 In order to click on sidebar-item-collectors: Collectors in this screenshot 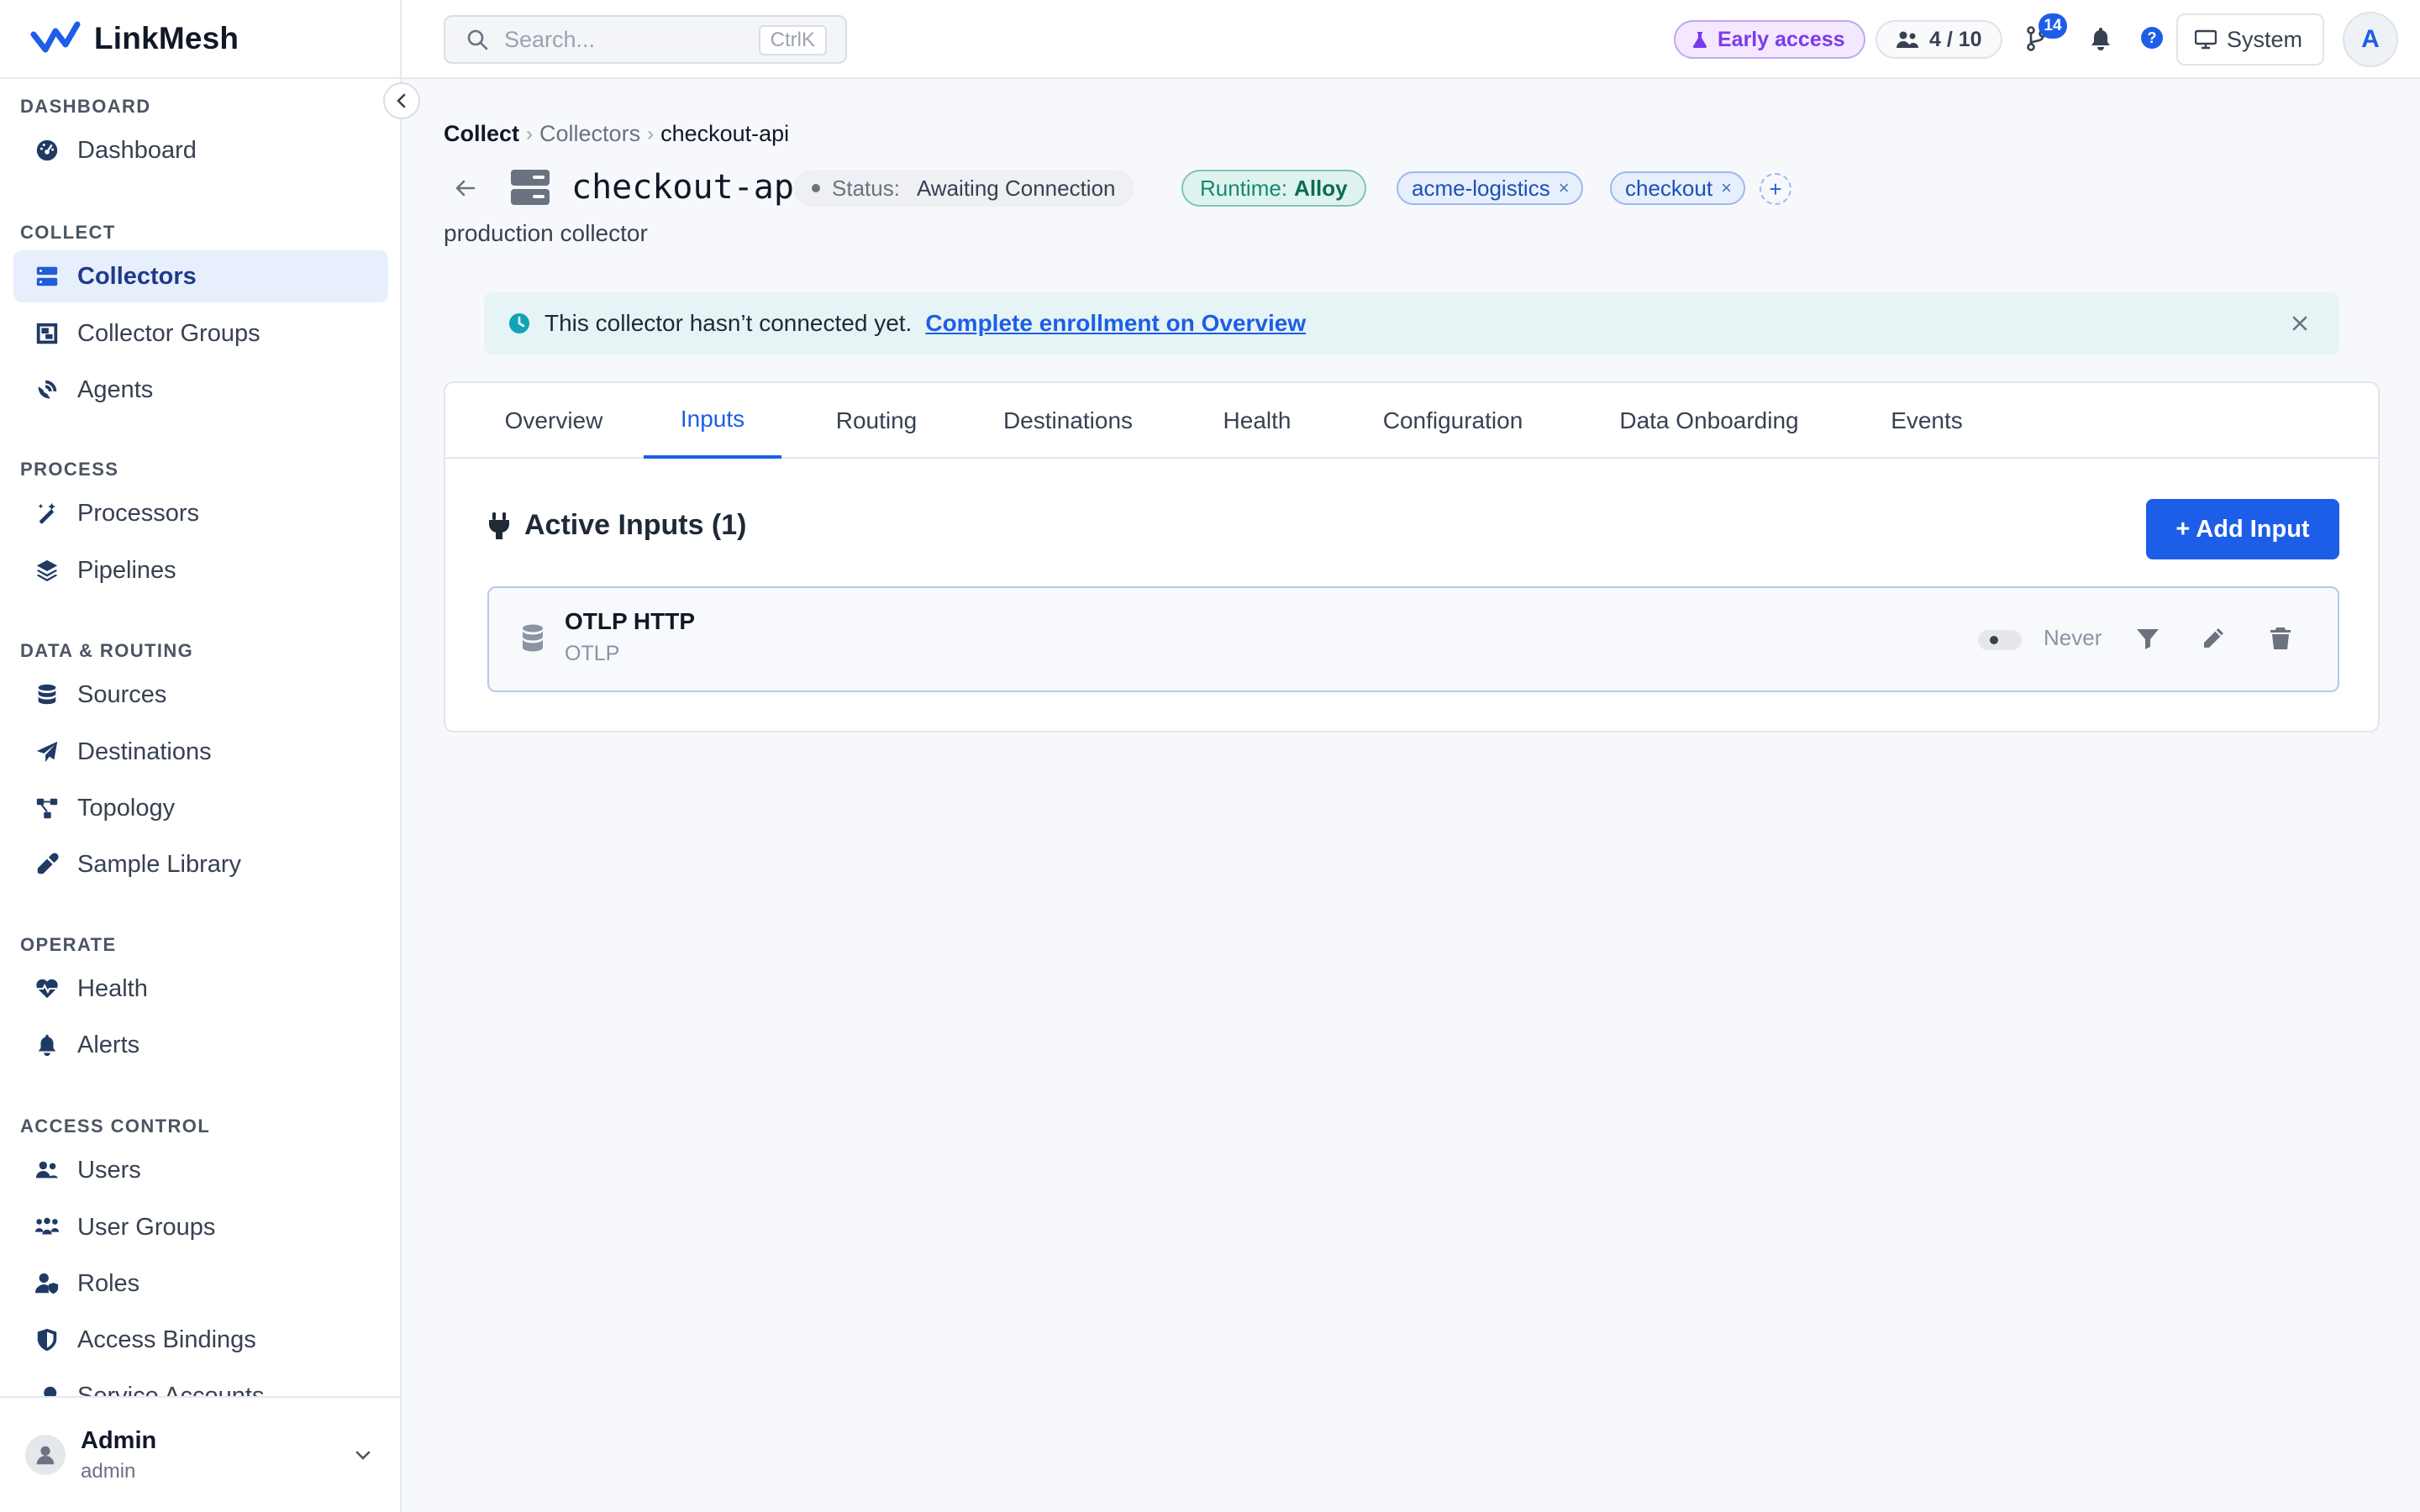, I will do `click(200, 276)`.